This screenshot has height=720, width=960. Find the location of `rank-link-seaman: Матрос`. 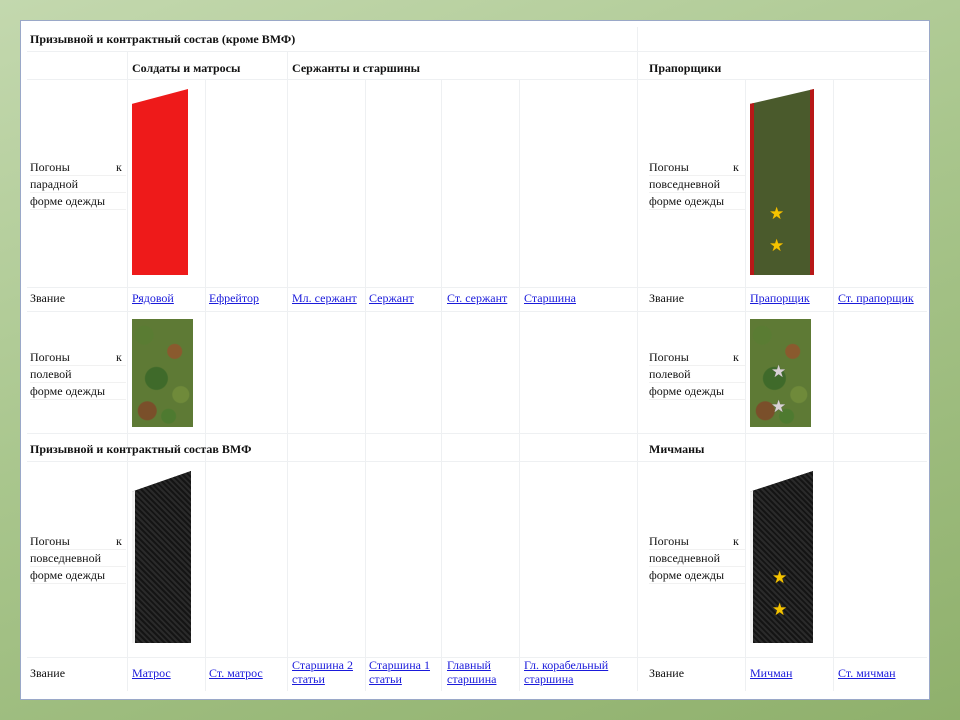

rank-link-seaman: Матрос is located at coordinates (151, 673).